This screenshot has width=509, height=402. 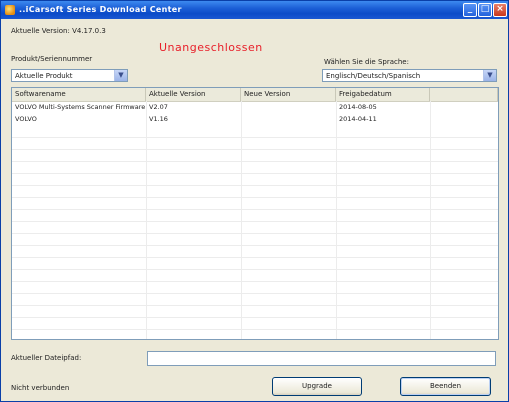 I want to click on version-label: Aktuelle Version: V4.17.0.3, so click(x=58, y=31).